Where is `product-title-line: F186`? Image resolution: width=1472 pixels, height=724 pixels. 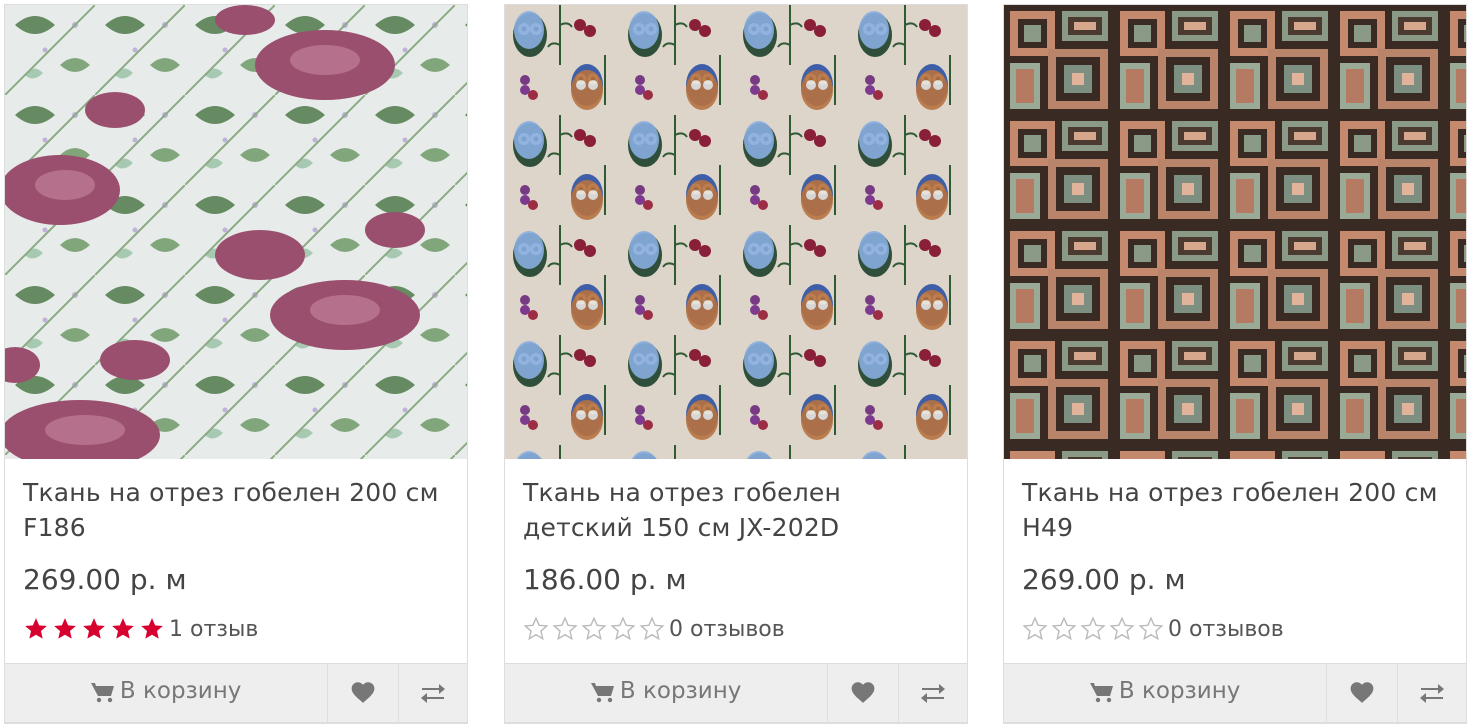
product-title-line: F186 is located at coordinates (238, 527).